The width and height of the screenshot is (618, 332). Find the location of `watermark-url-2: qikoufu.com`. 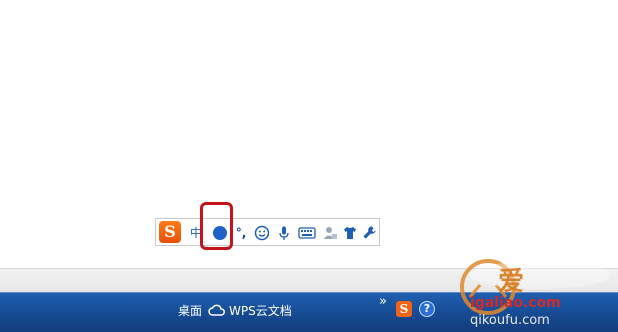

watermark-url-2: qikoufu.com is located at coordinates (510, 320).